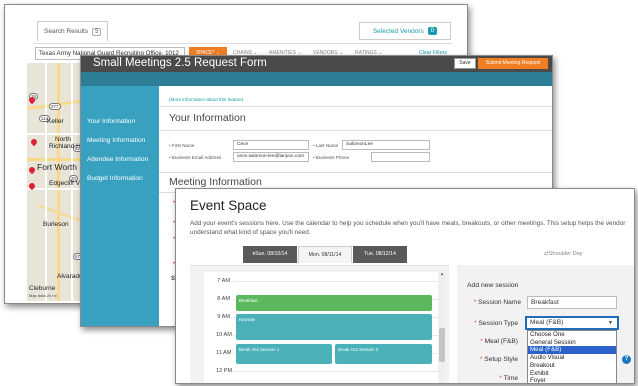 This screenshot has width=638, height=386. I want to click on time-label: 9 AM, so click(223, 317).